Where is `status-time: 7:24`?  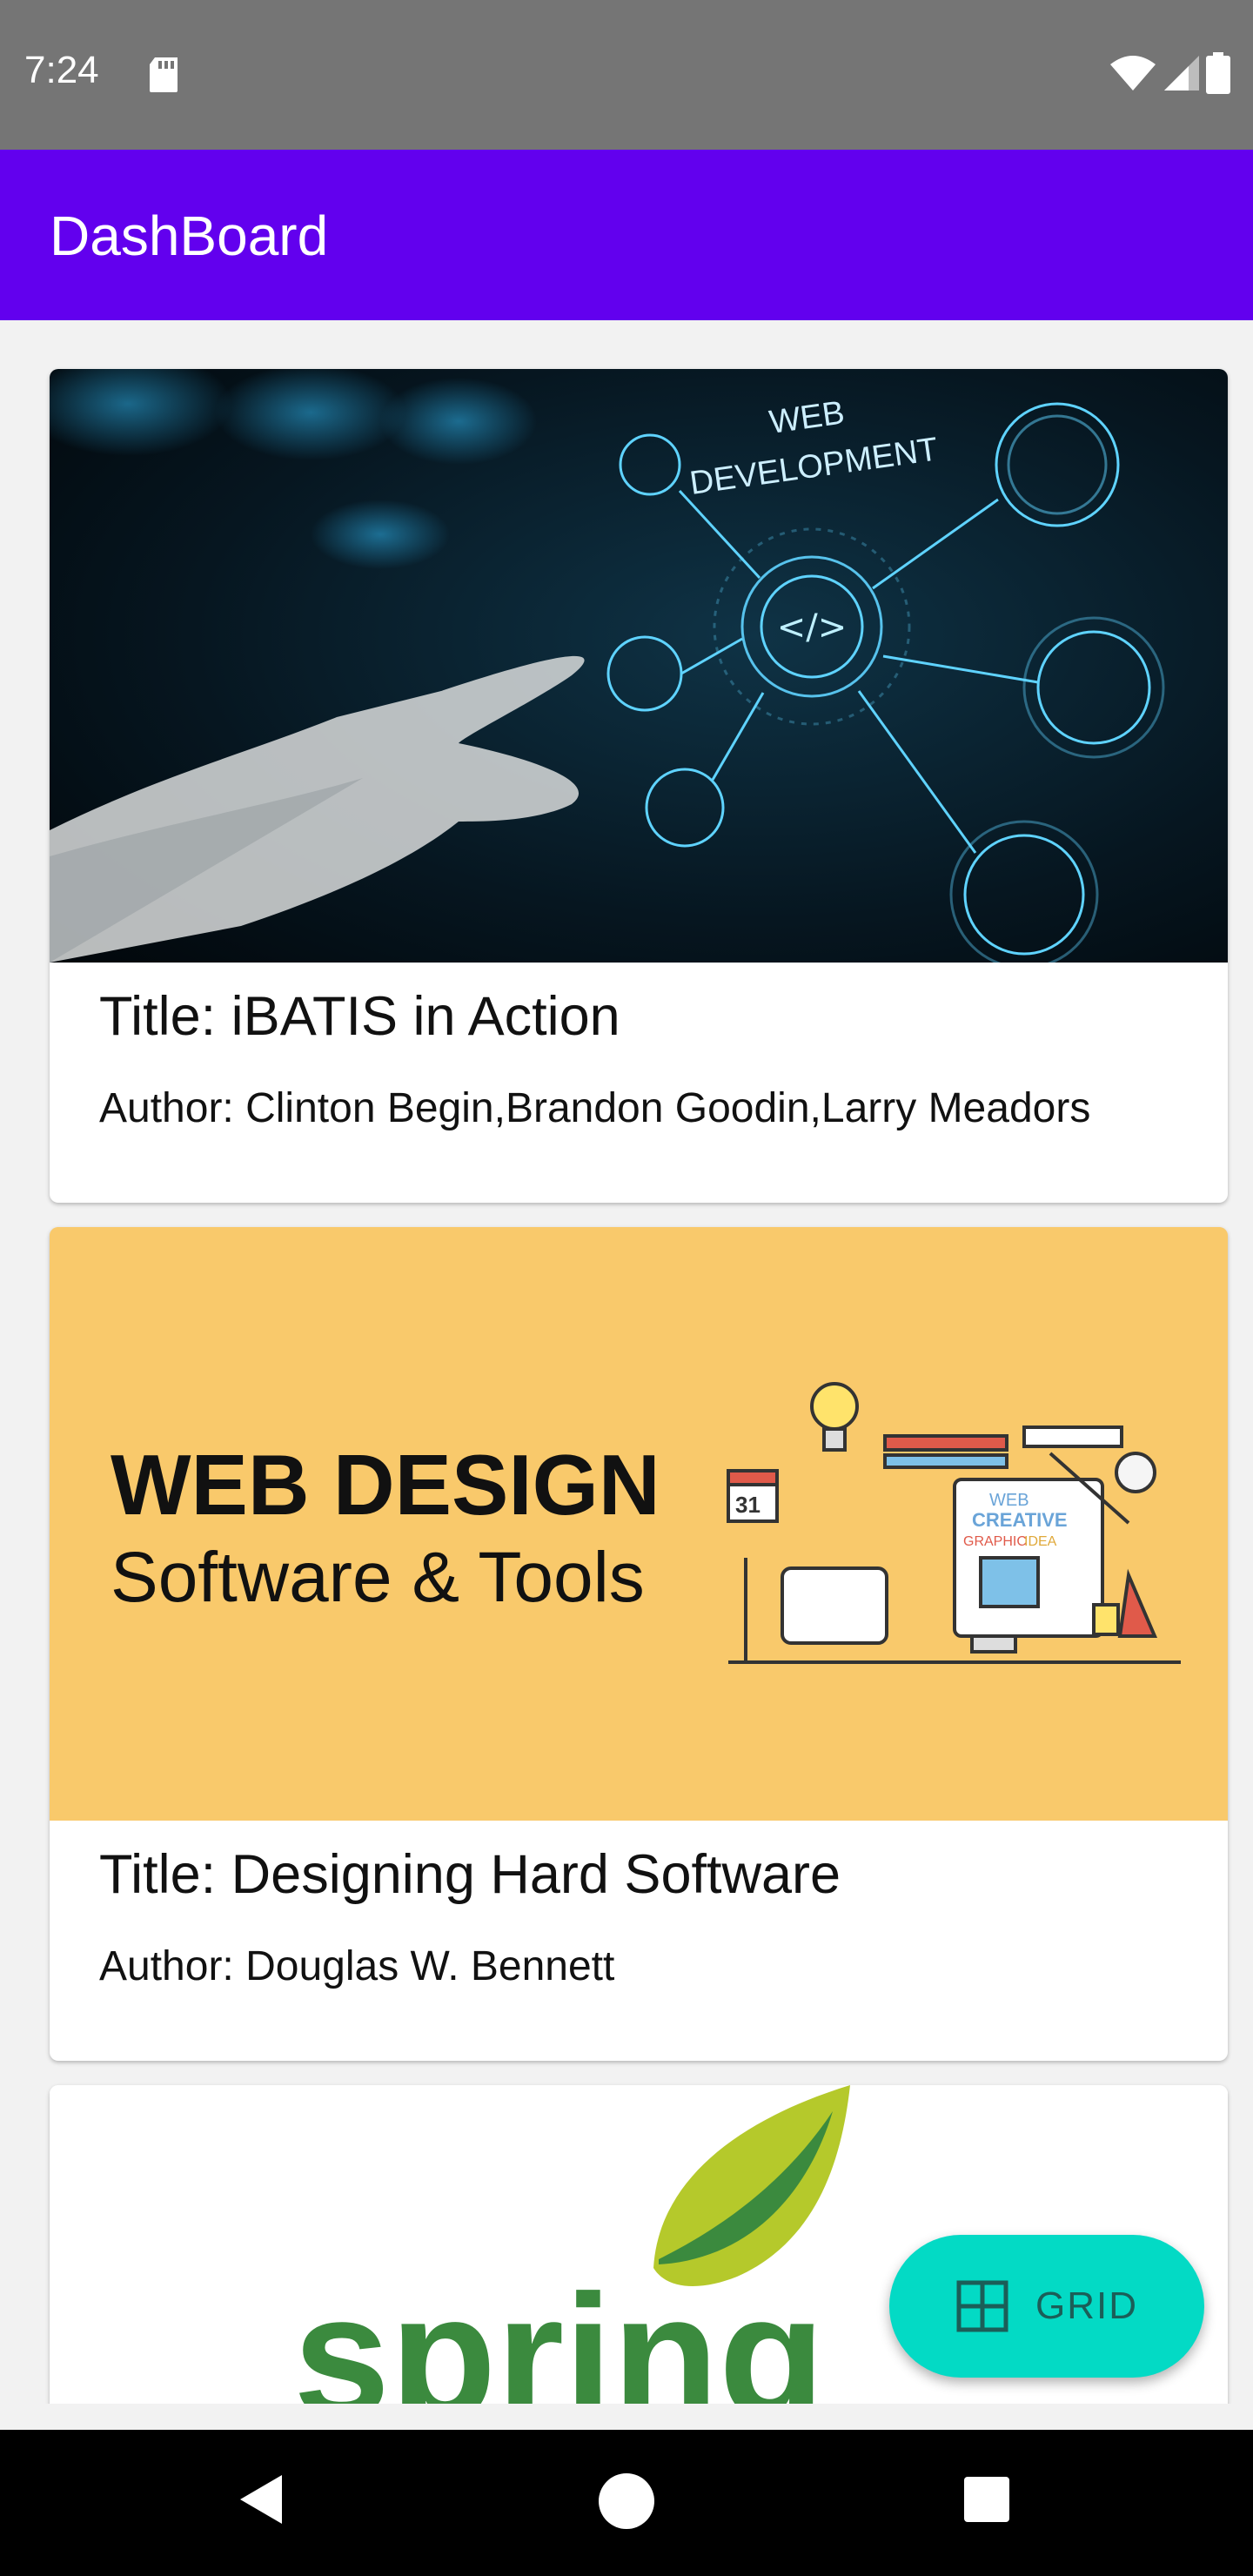 status-time: 7:24 is located at coordinates (61, 70).